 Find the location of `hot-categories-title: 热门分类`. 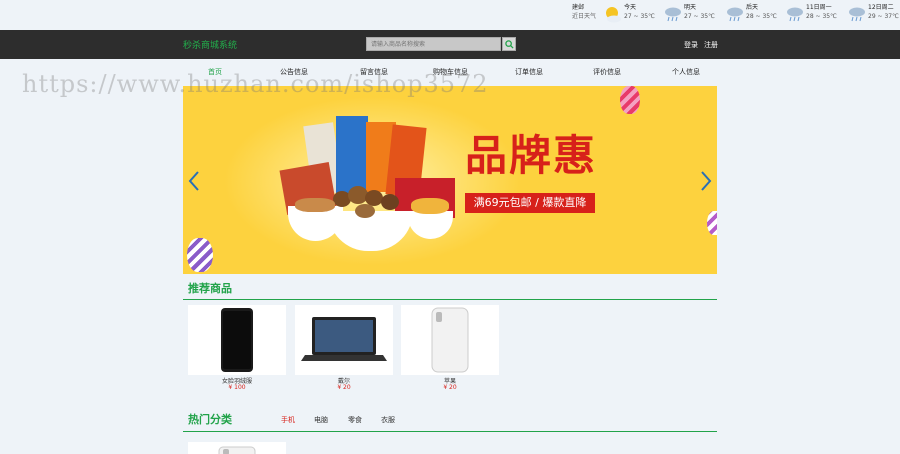

hot-categories-title: 热门分类 is located at coordinates (210, 419).